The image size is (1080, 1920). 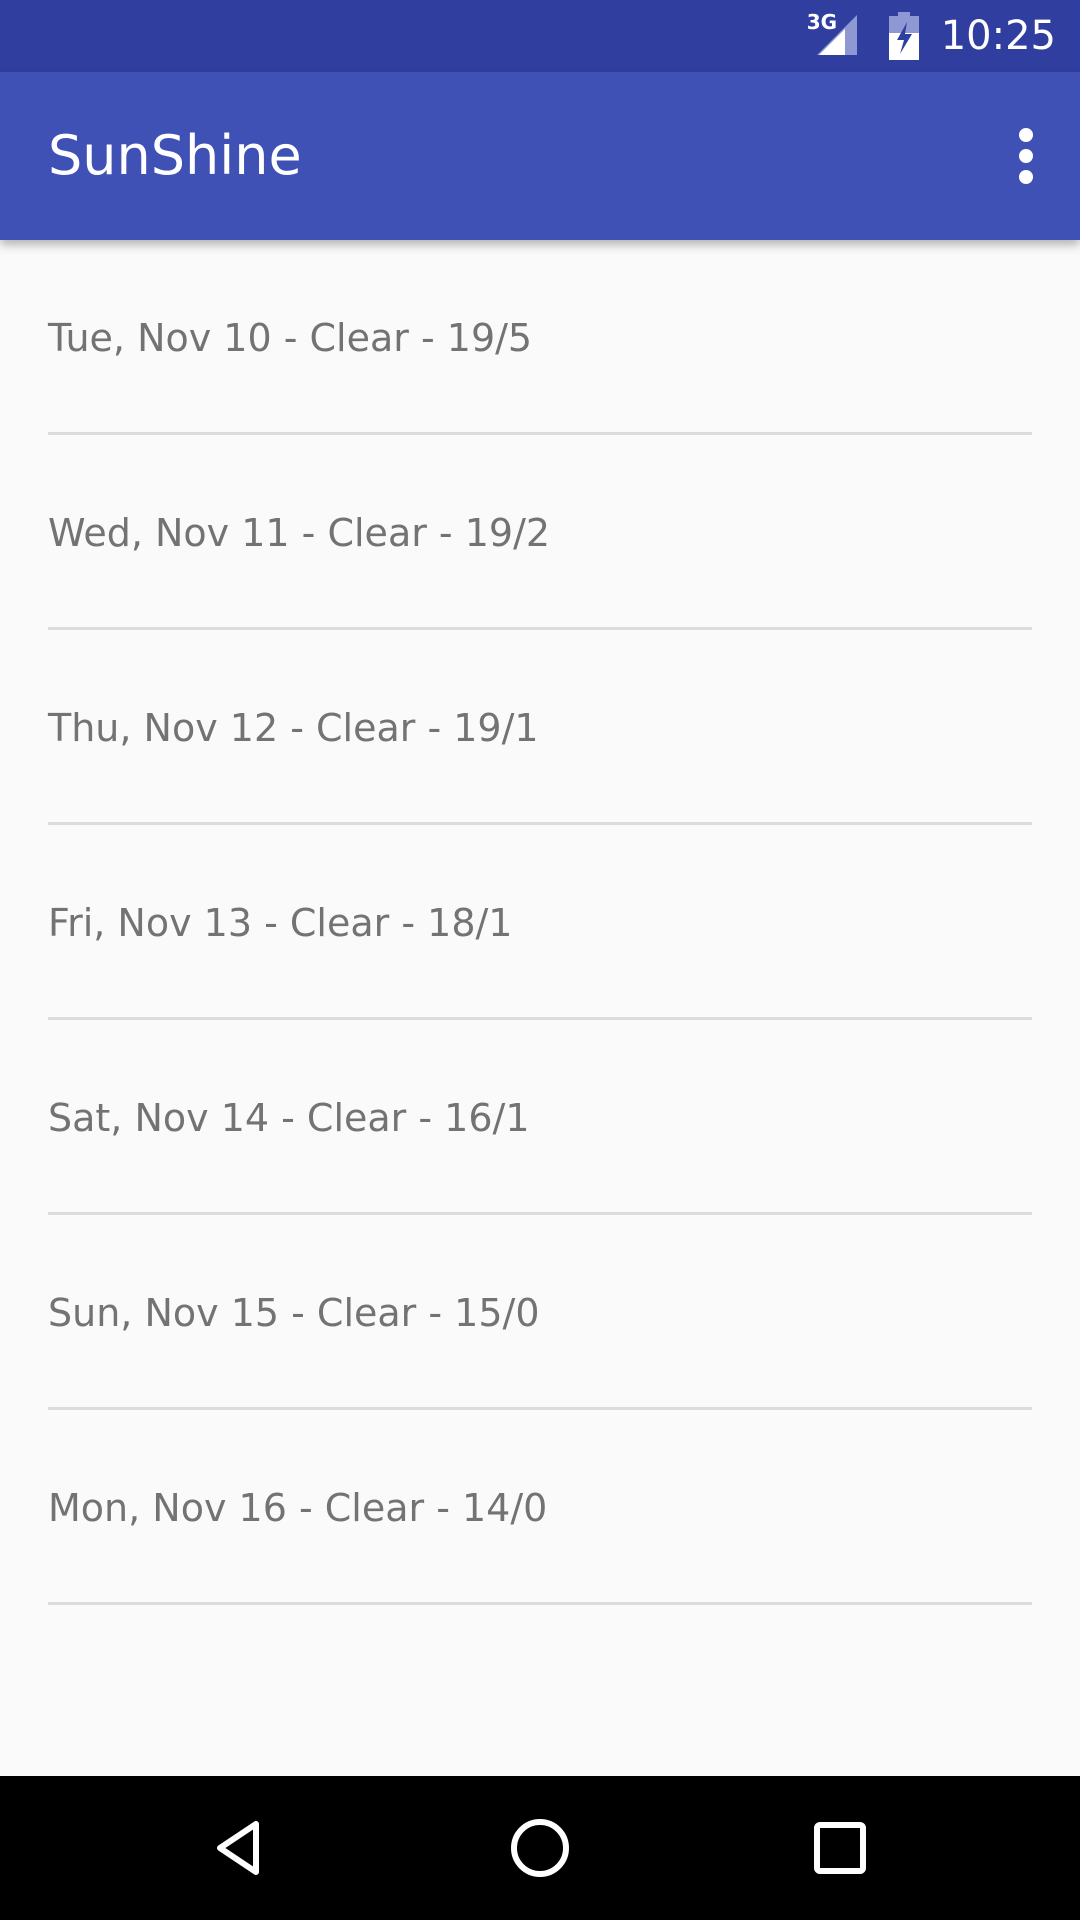 I want to click on forecast-list-item: Sun, Nov 15 - Clear - 15/0, so click(x=540, y=1312).